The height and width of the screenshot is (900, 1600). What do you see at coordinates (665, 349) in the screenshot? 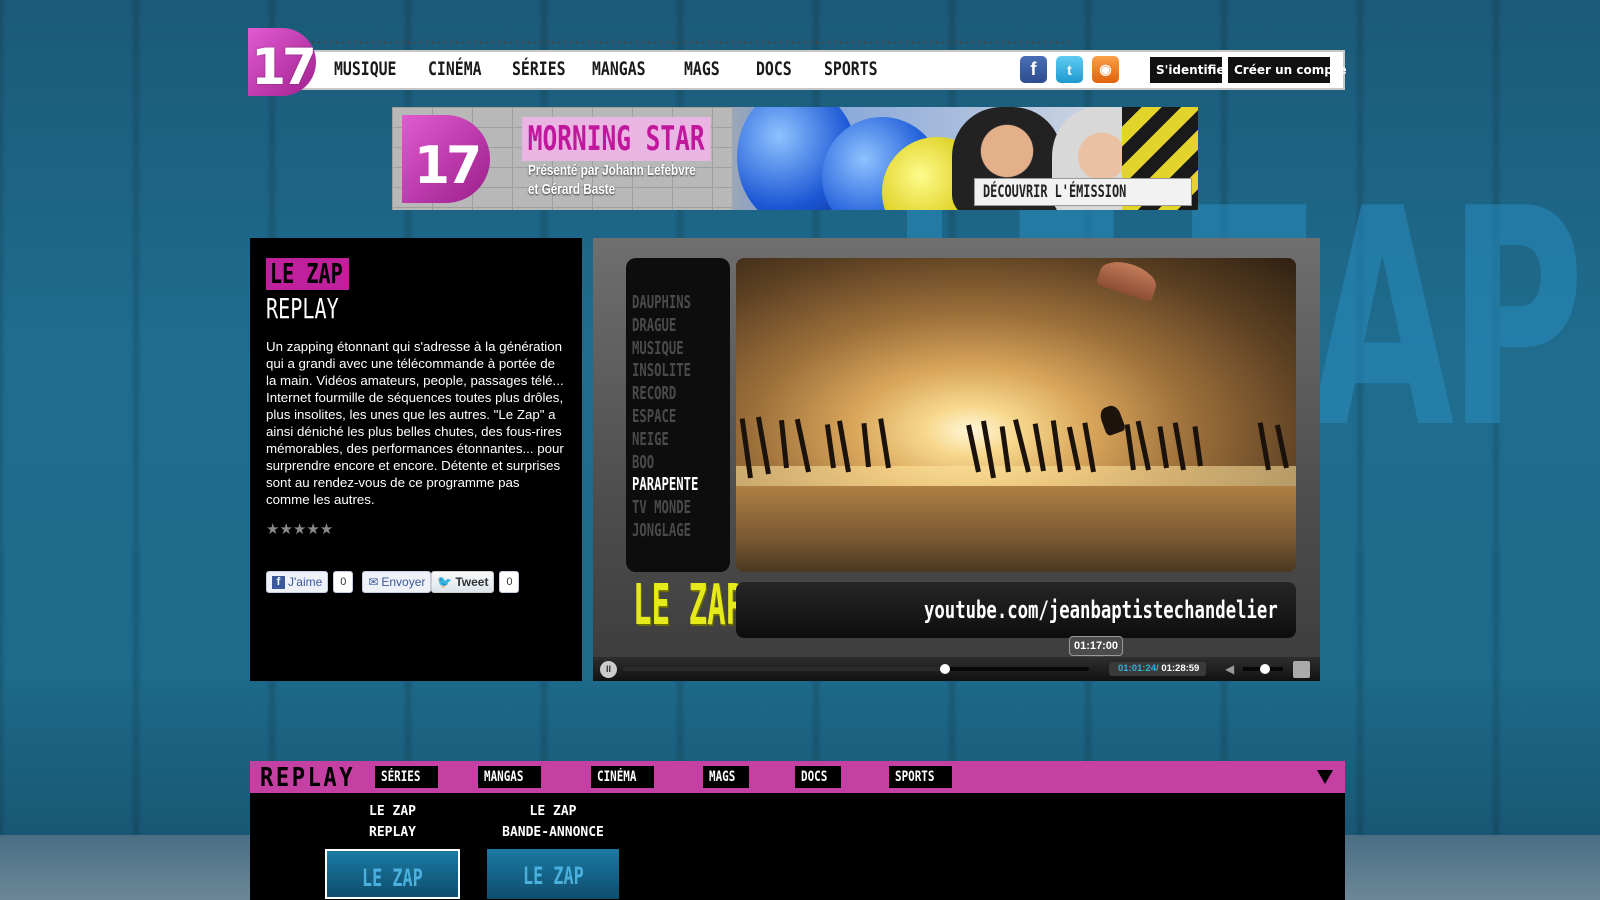
I see `menu-item-musique: MUSIQUE` at bounding box center [665, 349].